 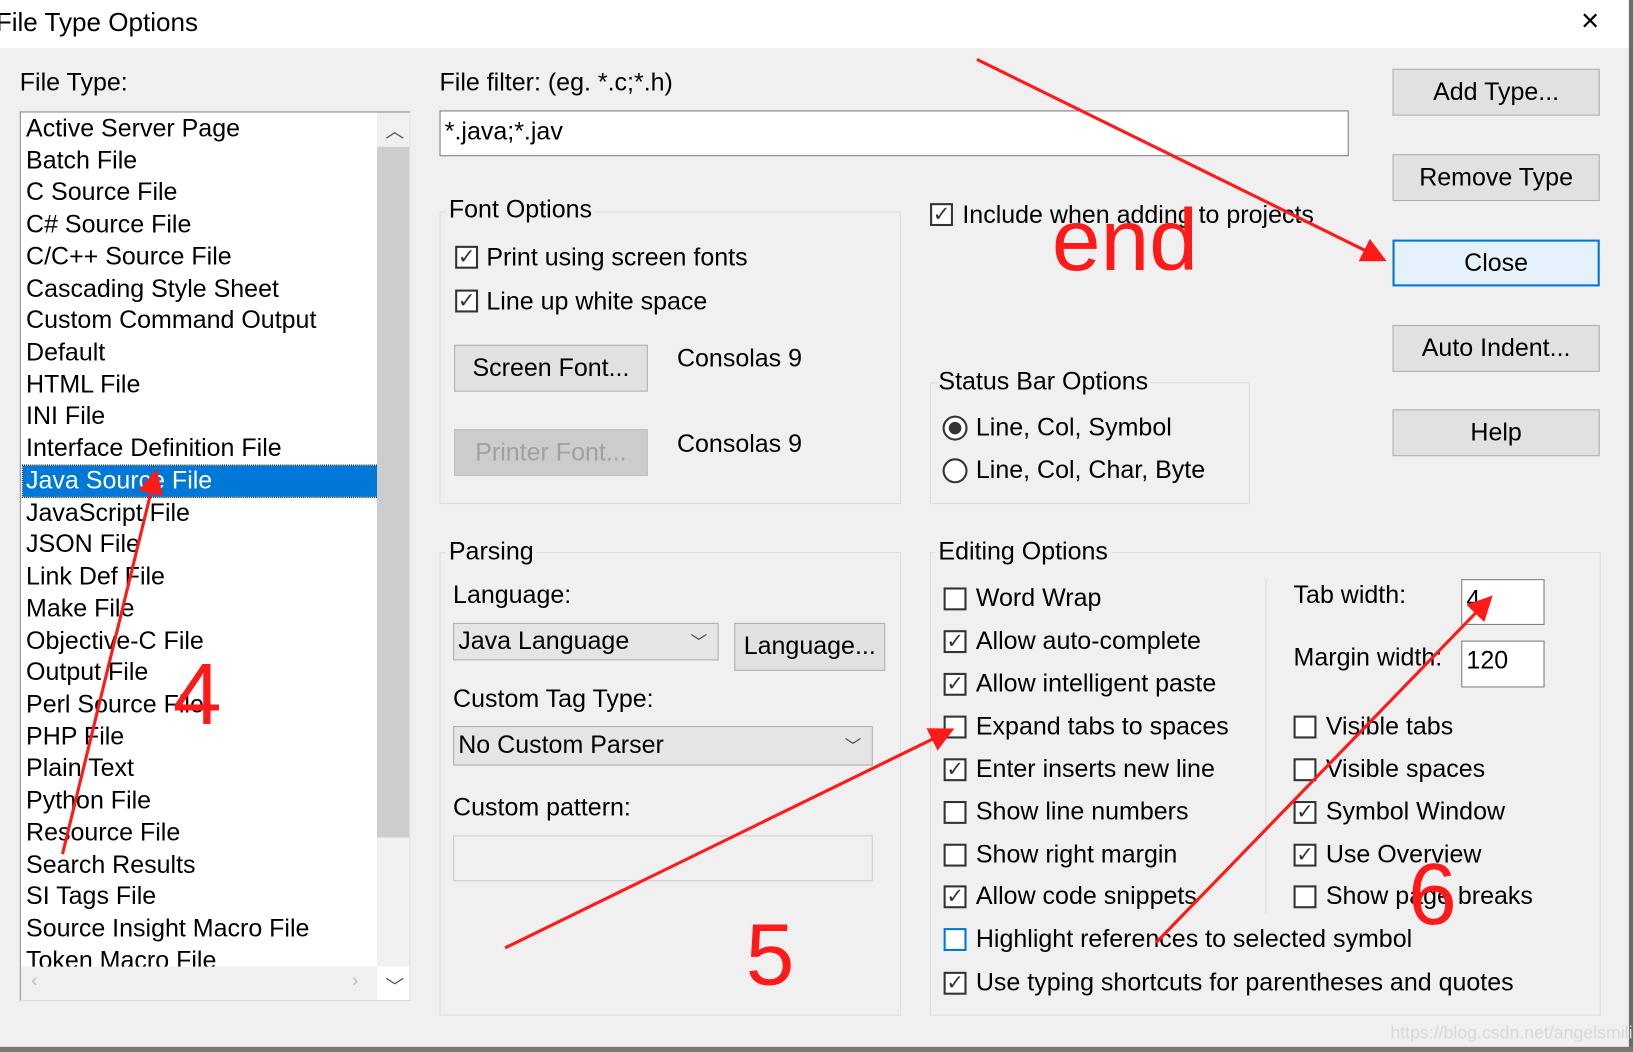 I want to click on annotation-4: 4, so click(x=197, y=693).